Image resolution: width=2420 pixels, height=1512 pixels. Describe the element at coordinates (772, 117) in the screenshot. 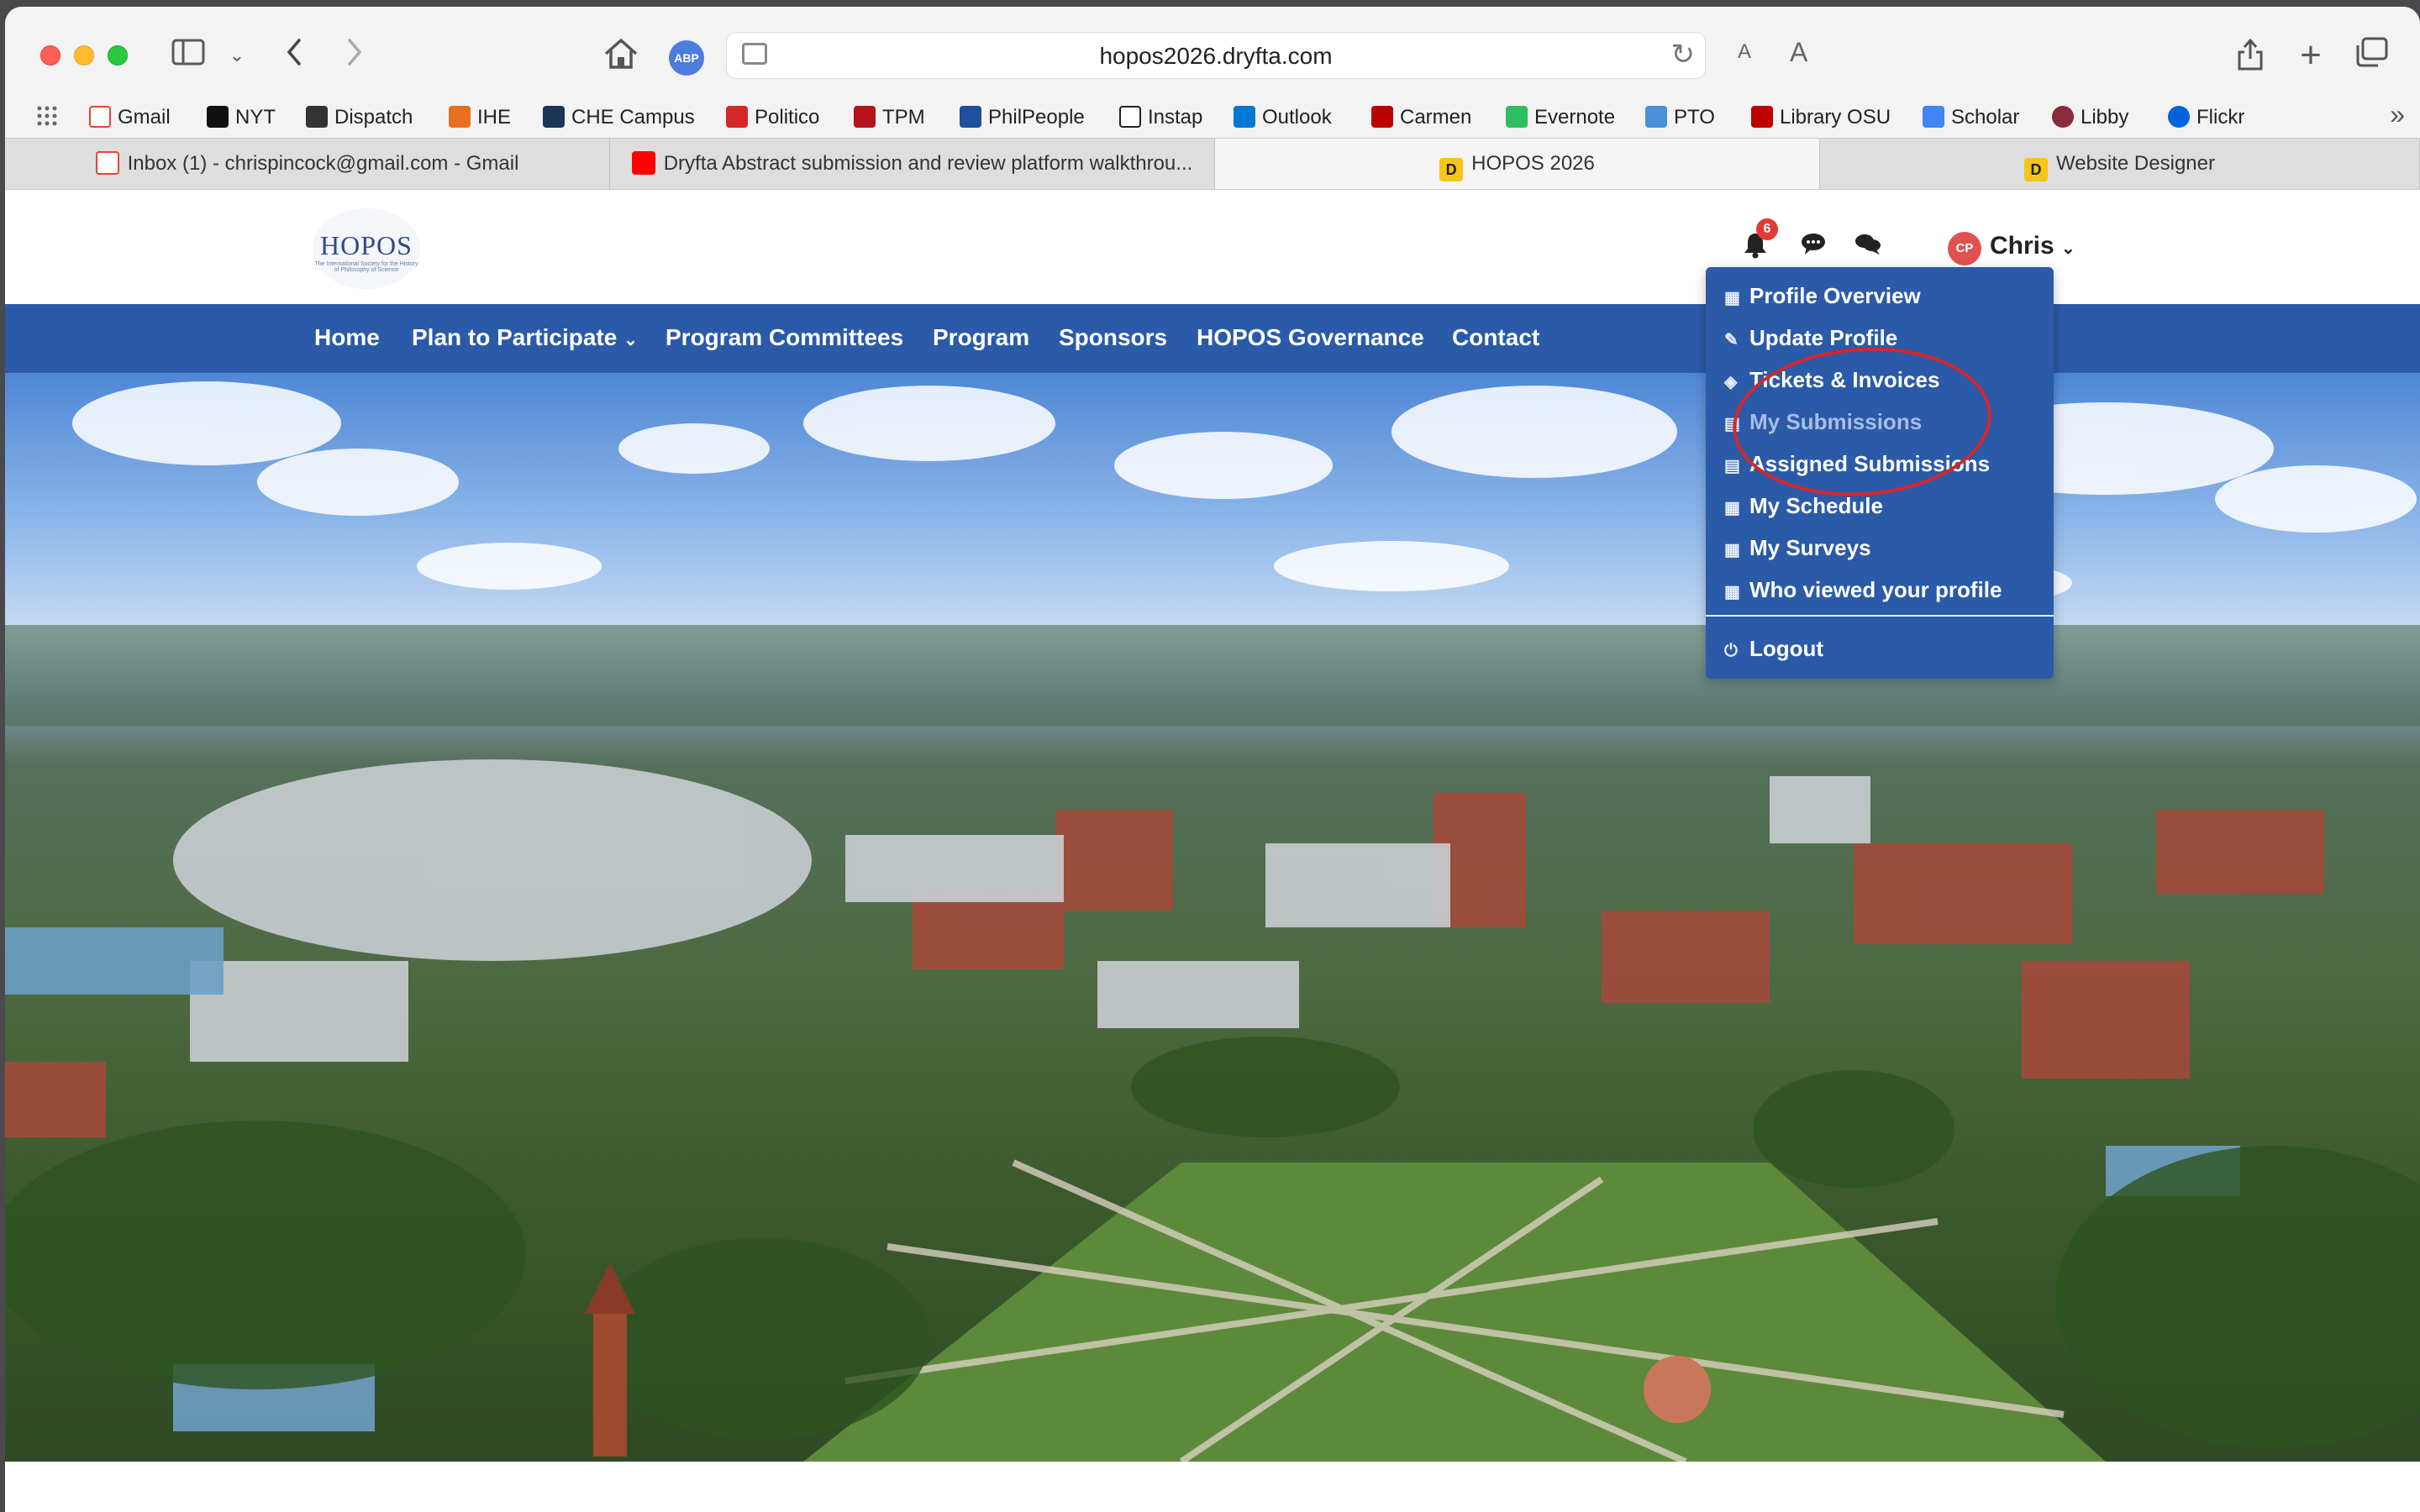

I see `bookmark-politico: Politico` at that location.